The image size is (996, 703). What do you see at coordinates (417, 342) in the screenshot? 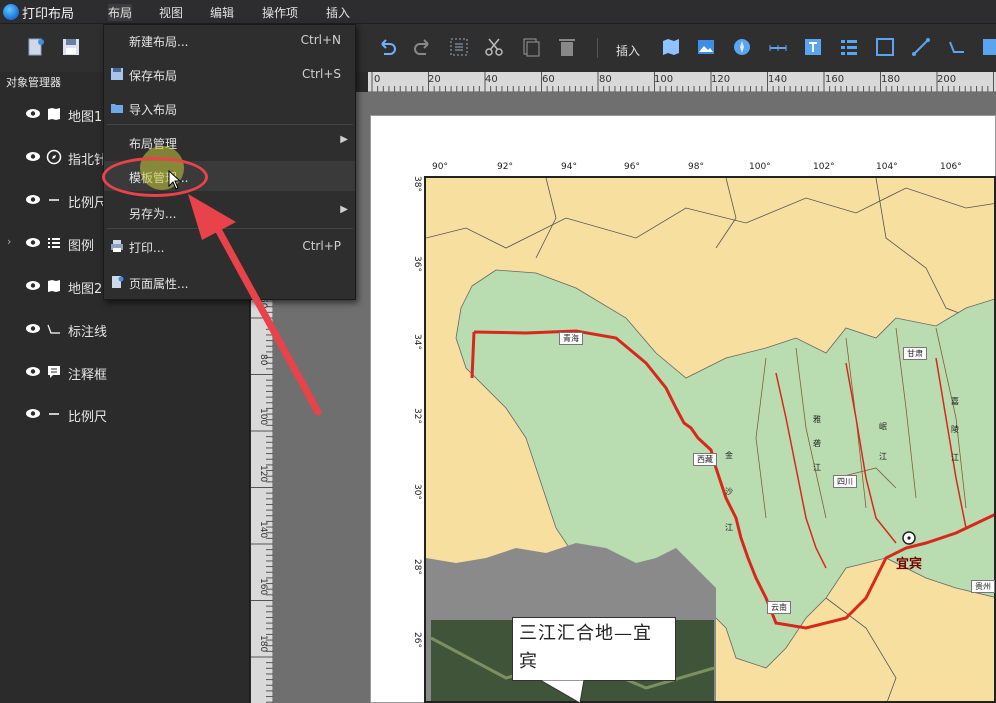
I see `latitude-label: 34°` at bounding box center [417, 342].